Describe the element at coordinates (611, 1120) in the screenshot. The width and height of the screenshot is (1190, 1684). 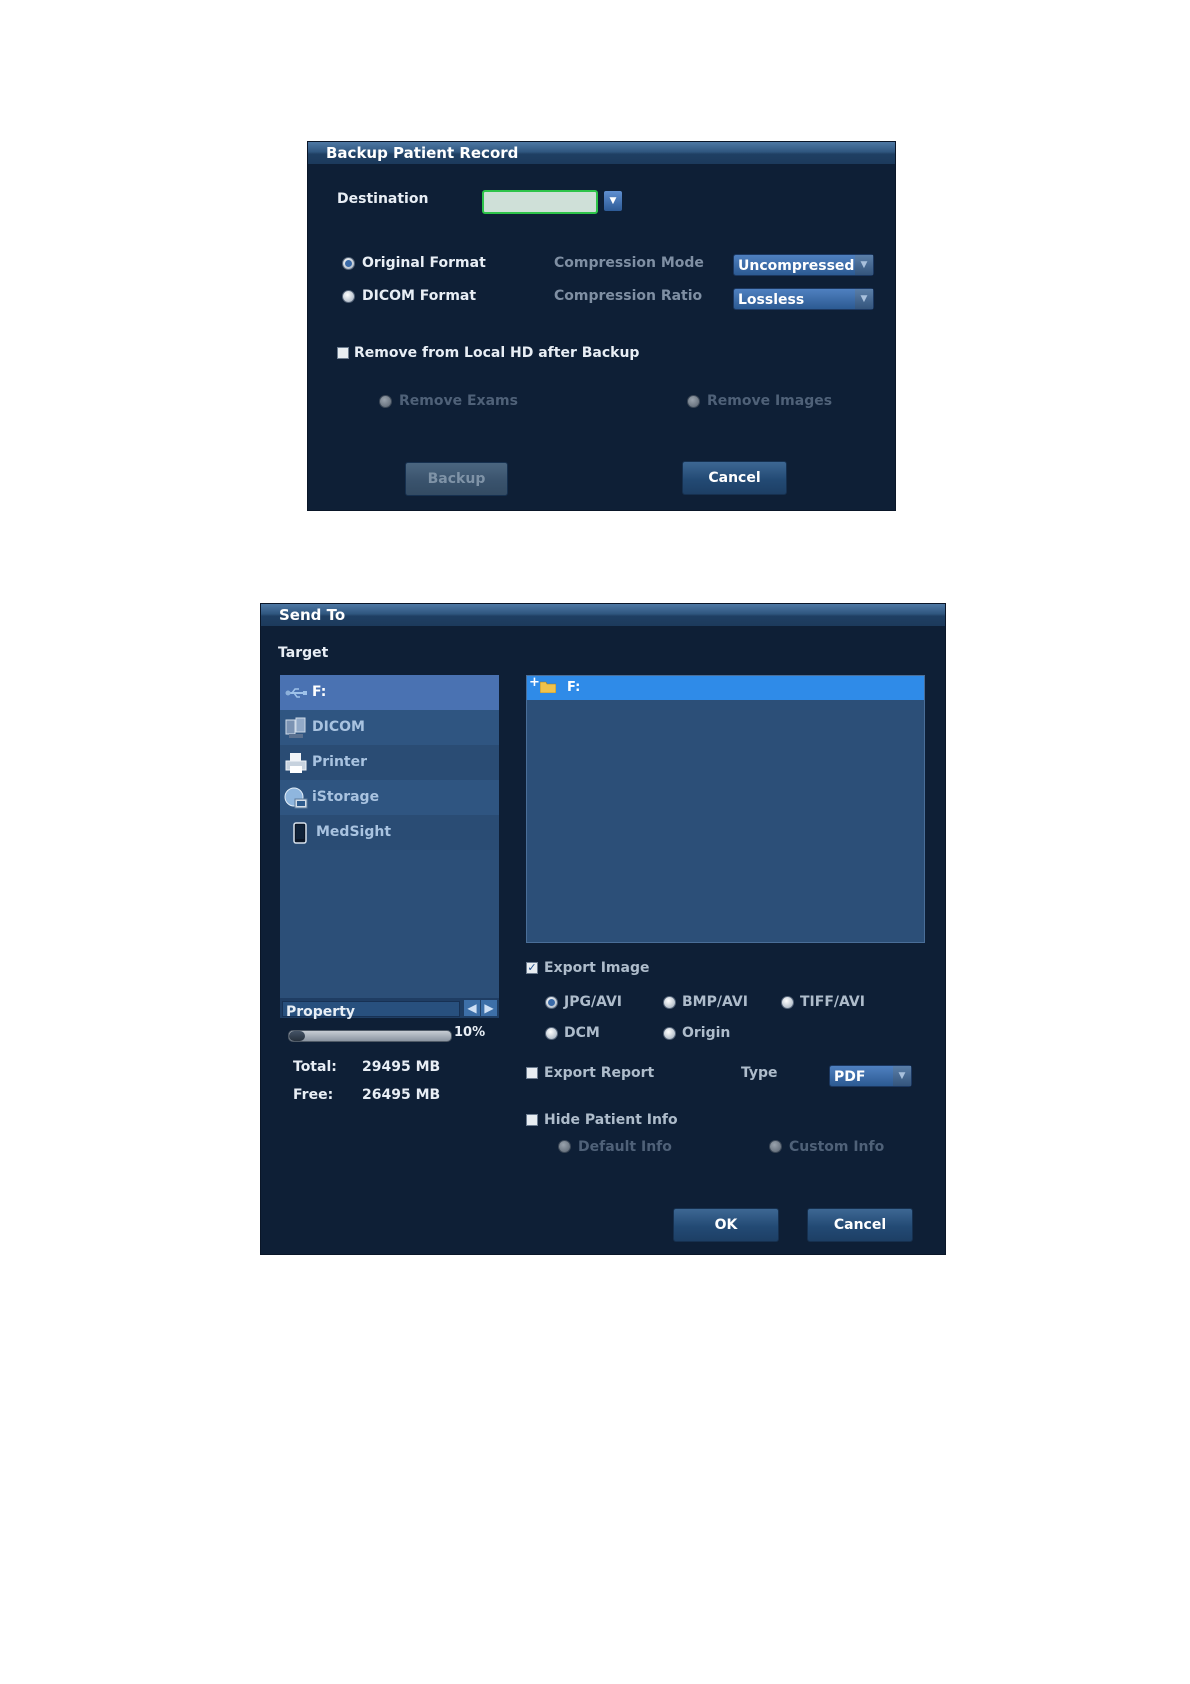
I see `hide-patient-info-label: Hide Patient Info` at that location.